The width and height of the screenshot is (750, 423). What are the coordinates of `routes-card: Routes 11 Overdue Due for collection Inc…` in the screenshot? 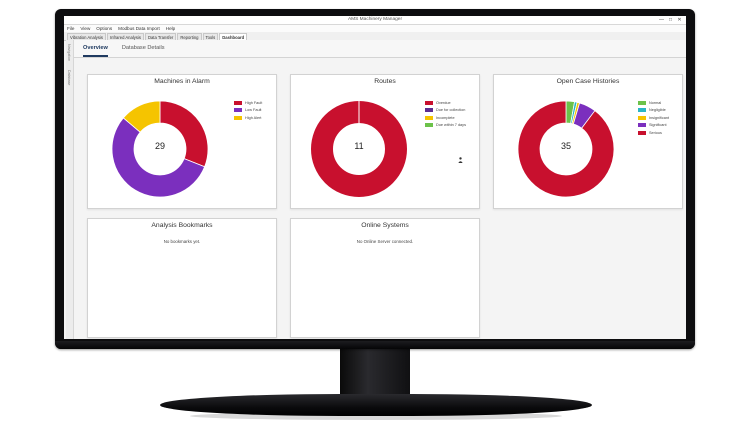 It's located at (385, 141).